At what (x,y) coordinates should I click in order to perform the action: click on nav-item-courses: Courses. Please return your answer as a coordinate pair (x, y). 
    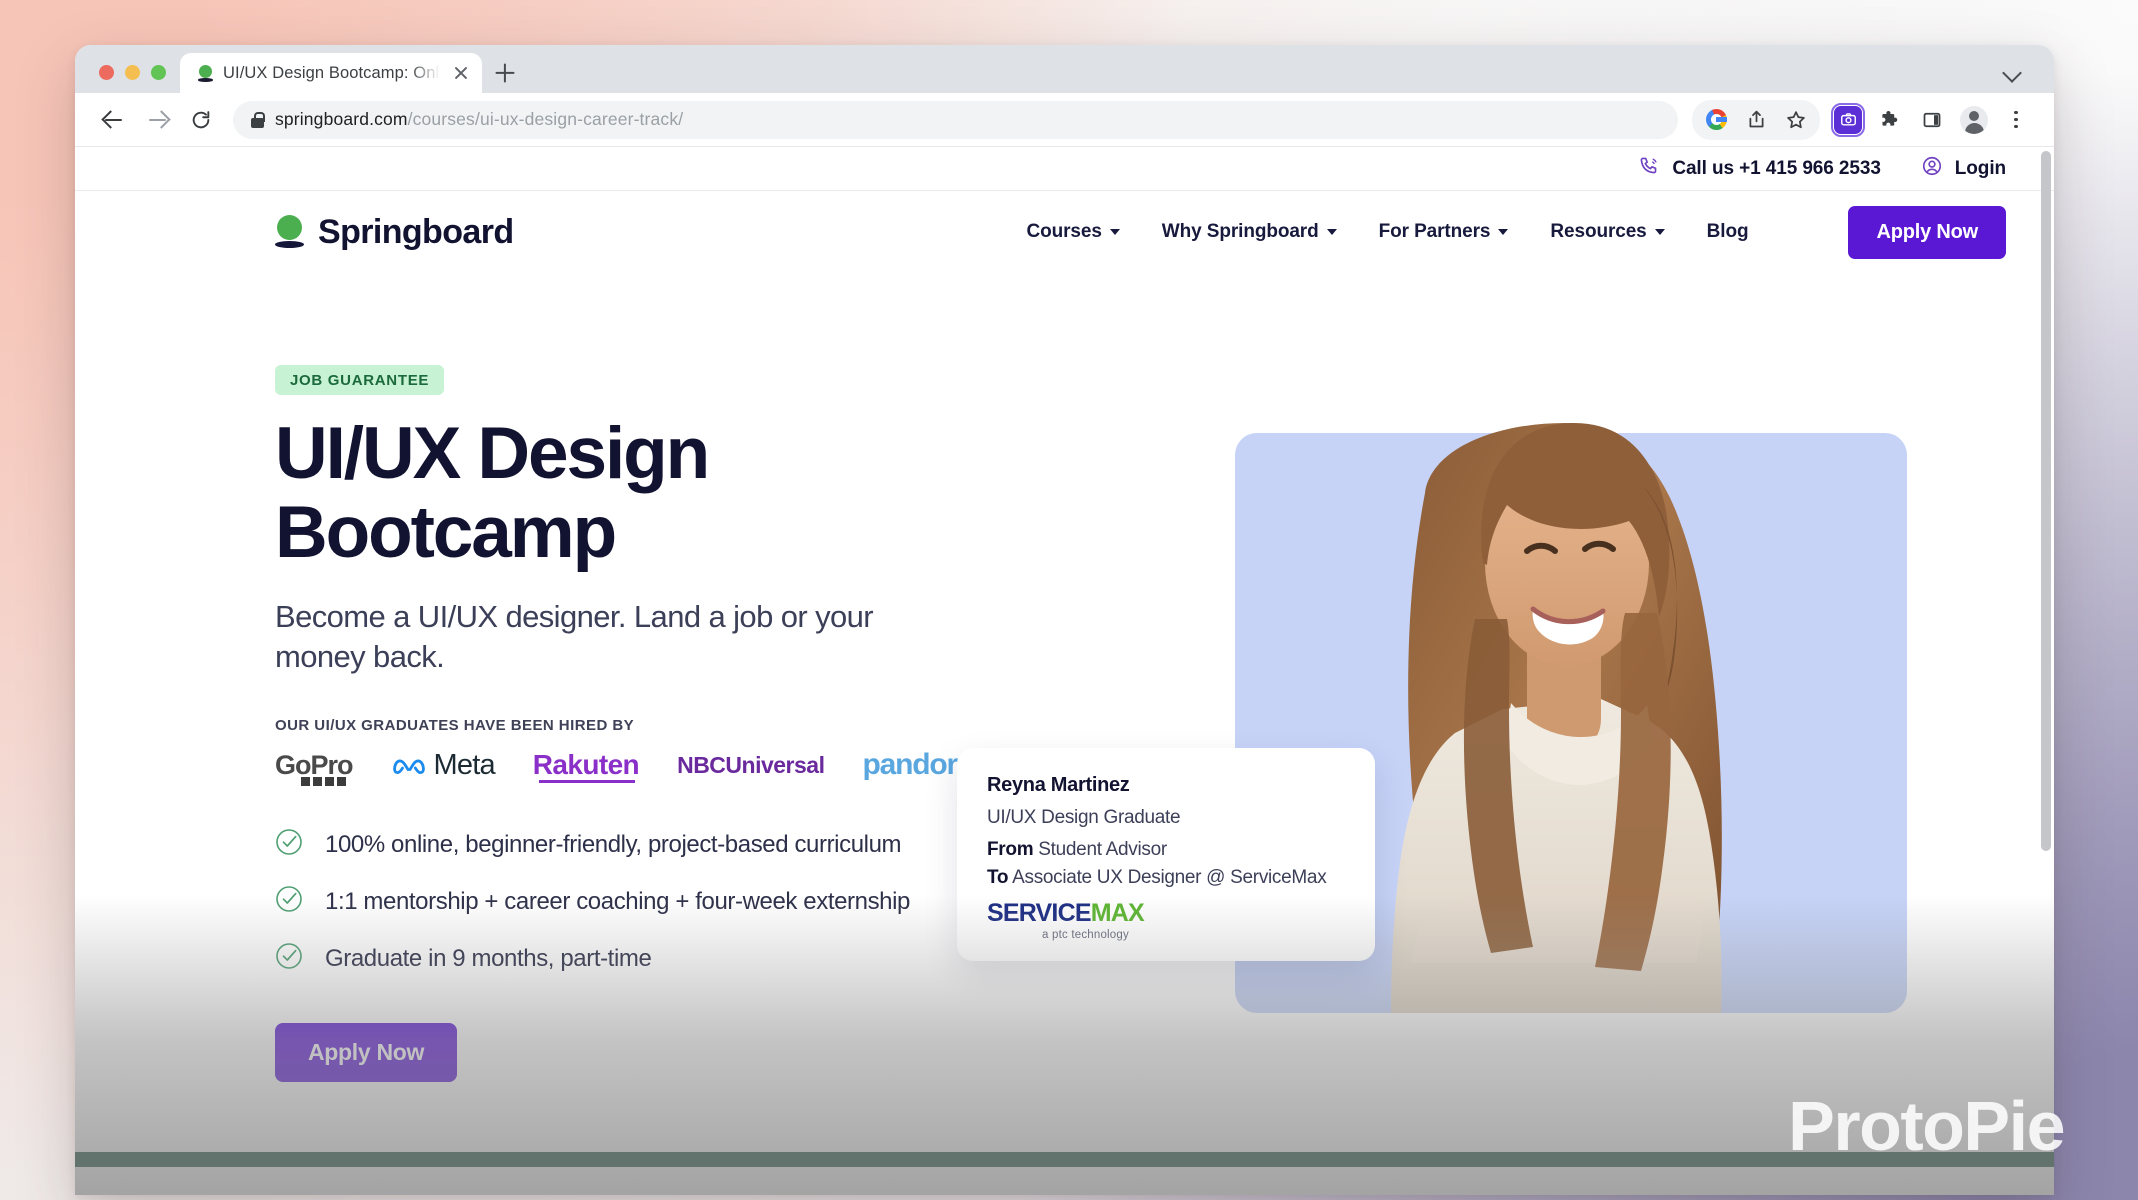
    Looking at the image, I should click on (1073, 232).